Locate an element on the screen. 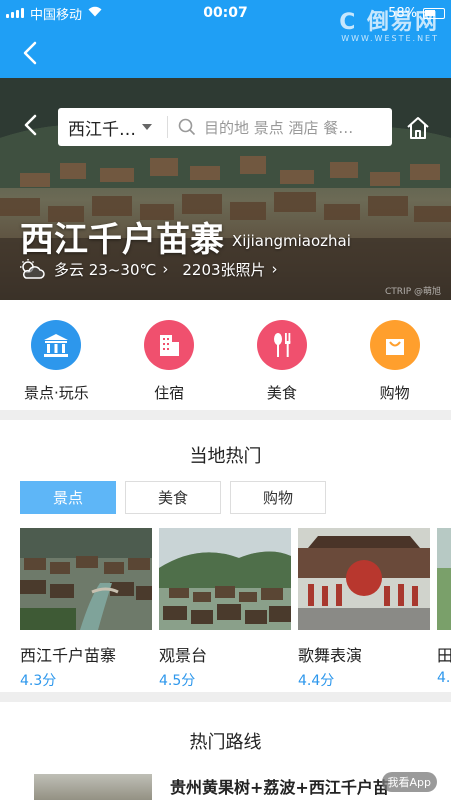  cloudy-weather-icon is located at coordinates (32, 269).